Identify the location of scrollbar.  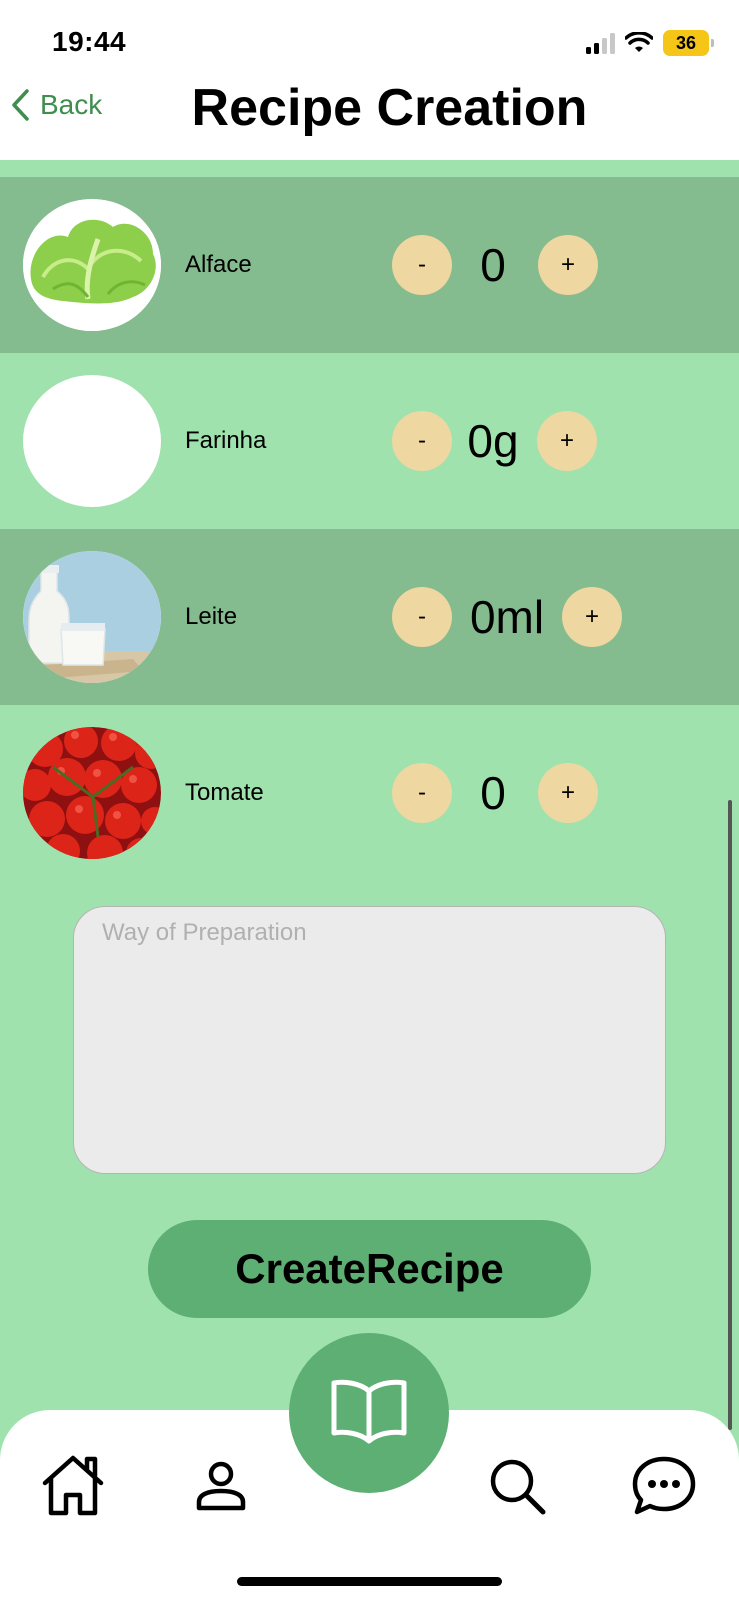
(730, 1115).